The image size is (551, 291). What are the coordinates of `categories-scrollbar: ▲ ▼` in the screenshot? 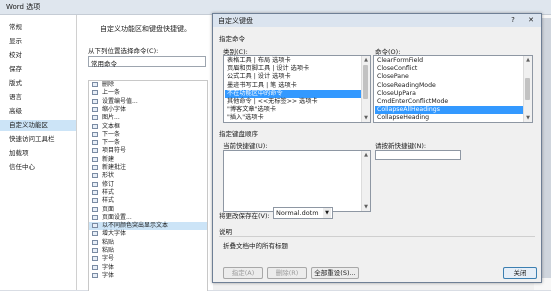 It's located at (365, 89).